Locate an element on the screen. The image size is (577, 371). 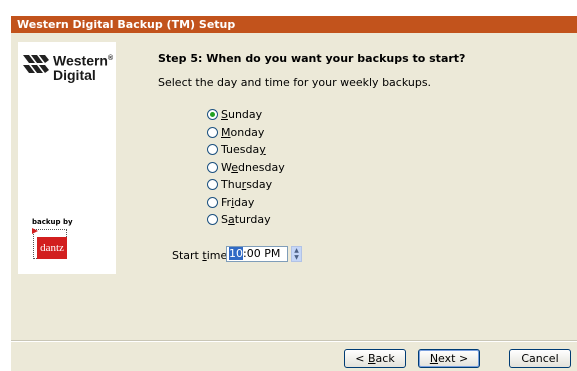
day-option-wednesday: Wednesday is located at coordinates (246, 167).